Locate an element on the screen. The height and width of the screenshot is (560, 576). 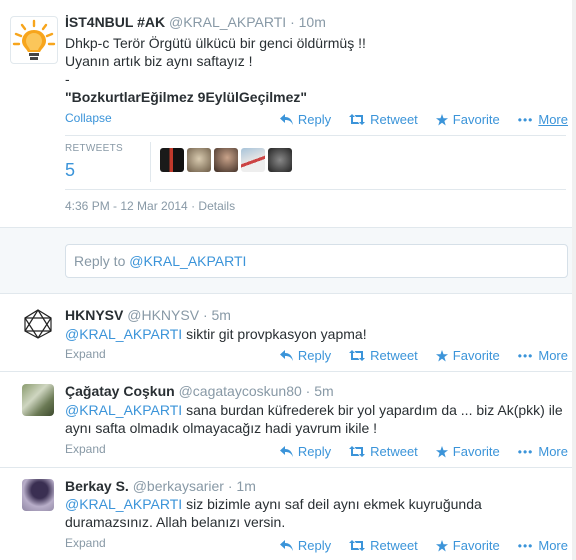
reply-input: Reply to @KRAL_AKPARTI is located at coordinates (316, 261).